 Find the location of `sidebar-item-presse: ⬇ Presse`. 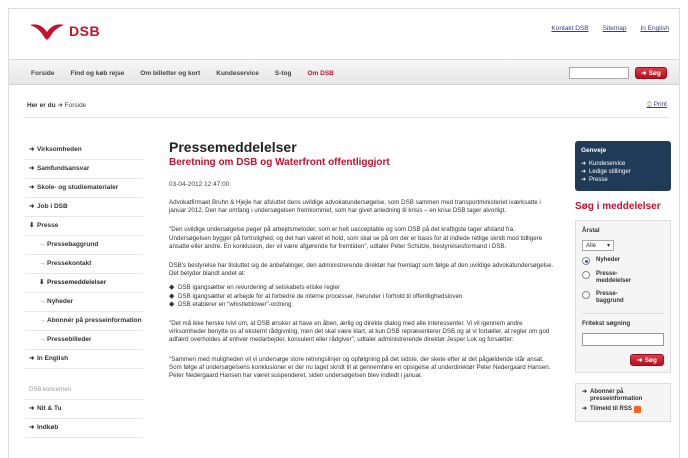

sidebar-item-presse: ⬇ Presse is located at coordinates (84, 226).